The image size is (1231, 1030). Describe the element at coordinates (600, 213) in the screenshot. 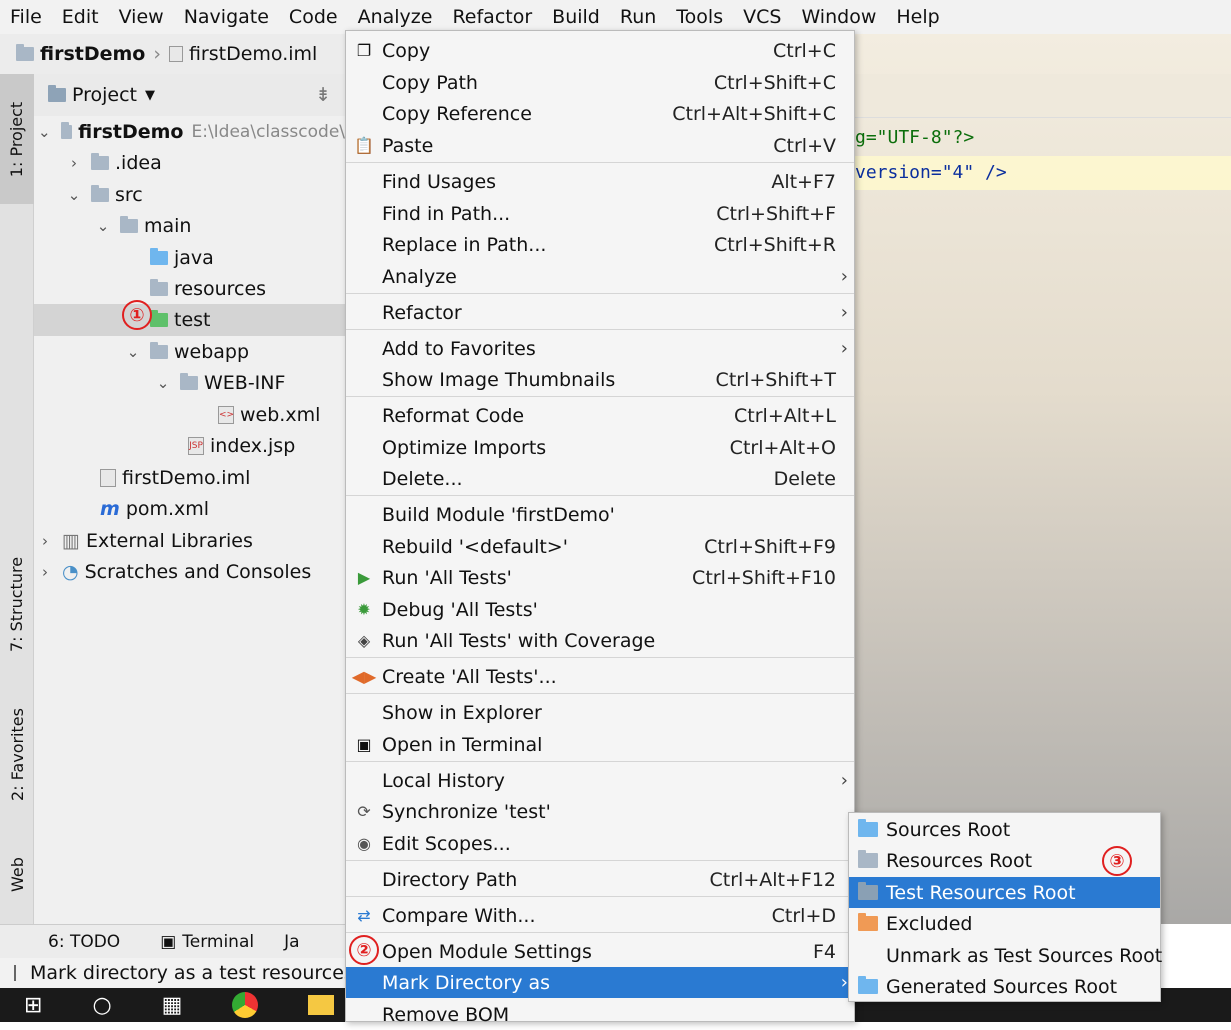

I see `menu-item-find-in-path: Find in Path... Ctrl+Shift+F` at that location.